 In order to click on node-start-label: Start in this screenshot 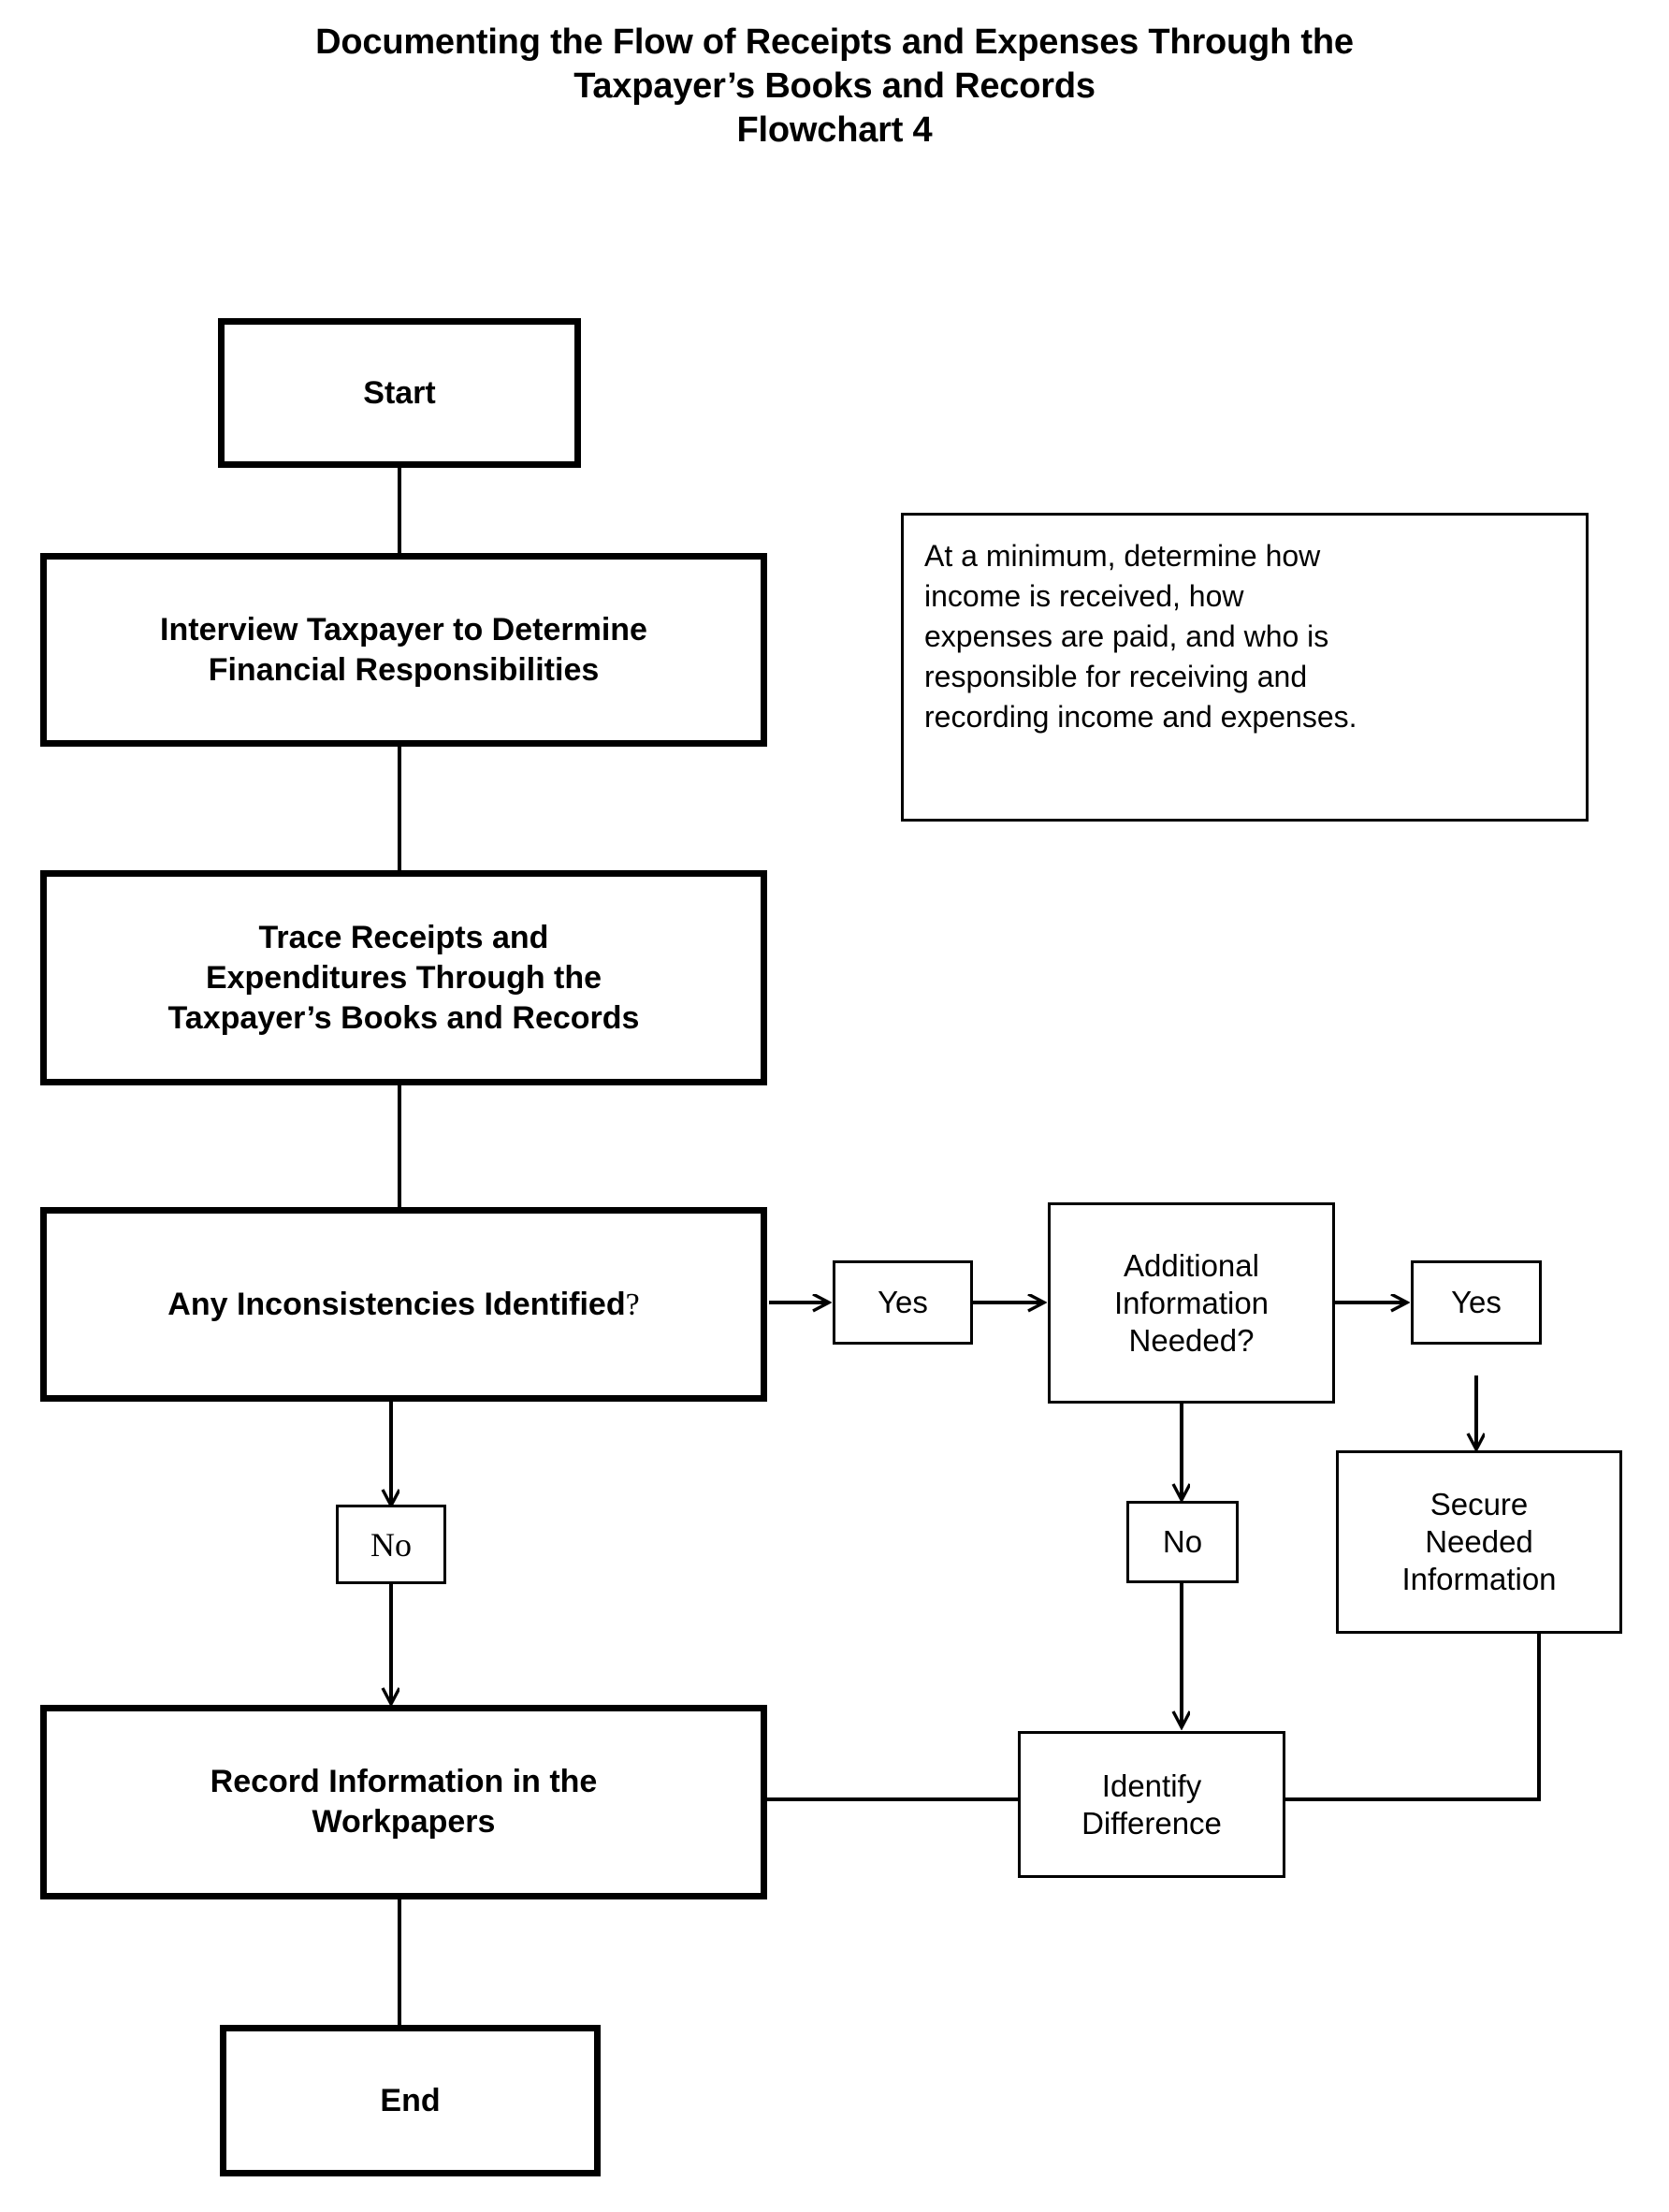, I will do `click(399, 392)`.